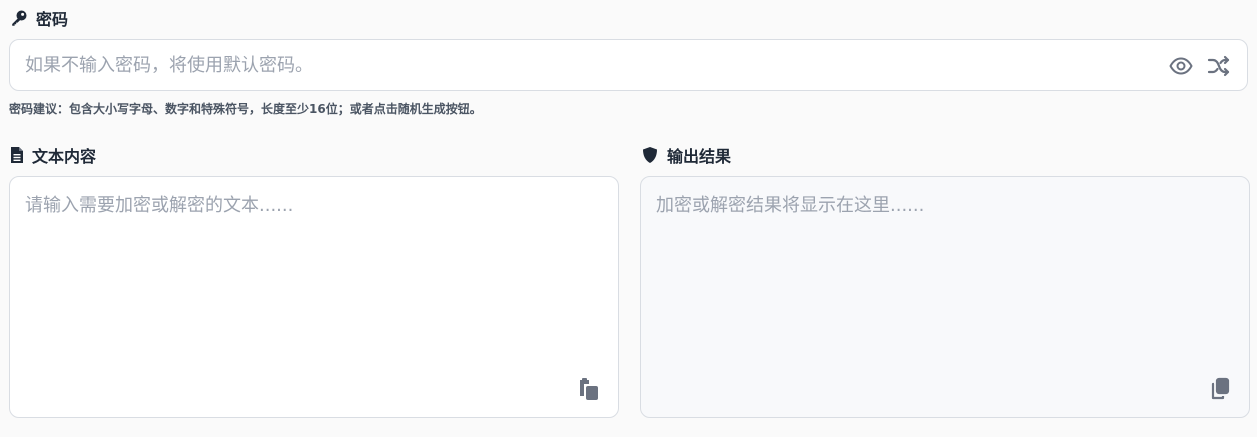  I want to click on password-field, so click(628, 65).